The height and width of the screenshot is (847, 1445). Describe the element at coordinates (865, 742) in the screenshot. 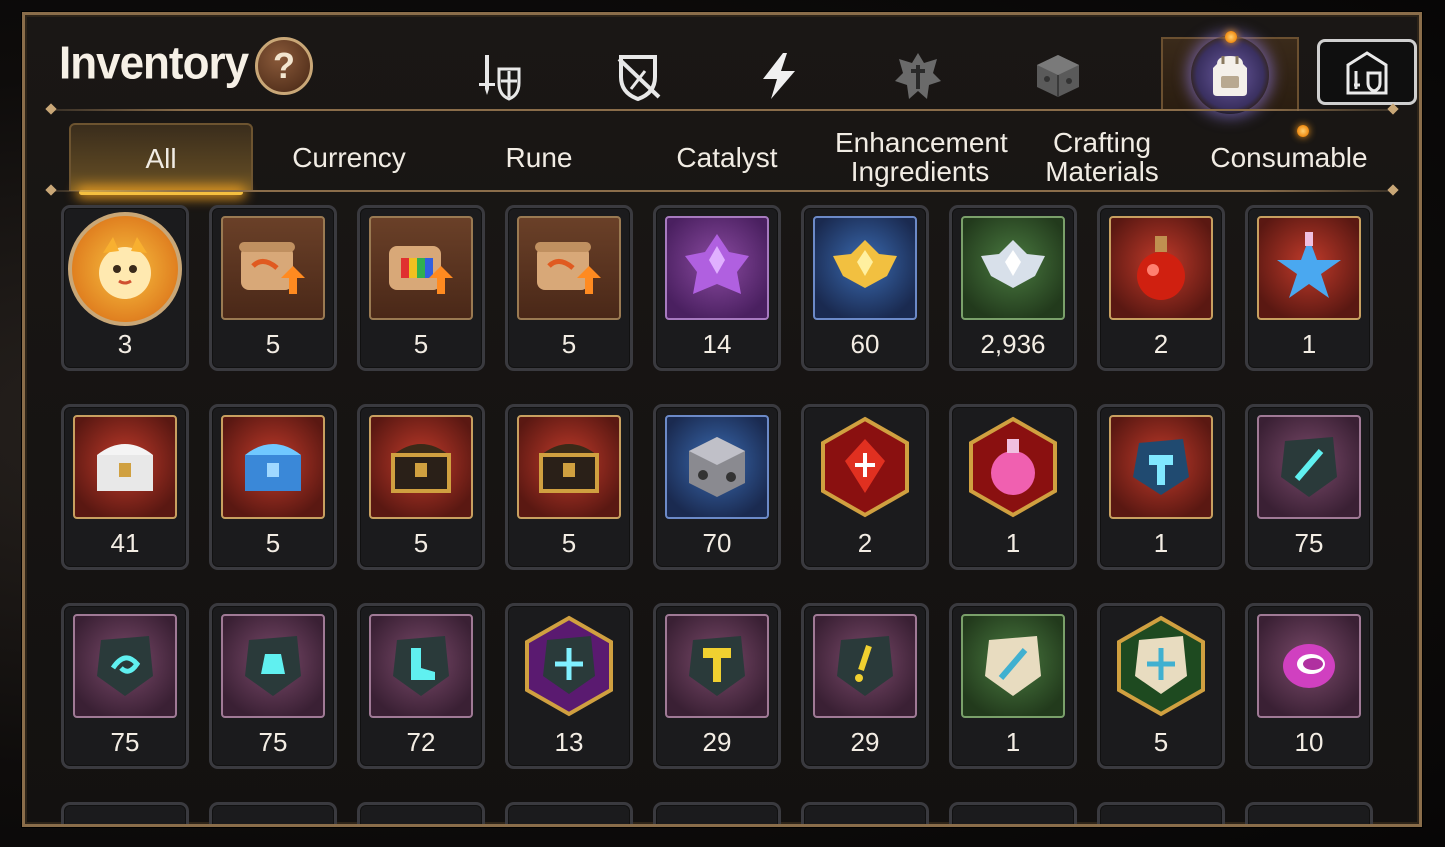

I see `item-quantity: 29` at that location.